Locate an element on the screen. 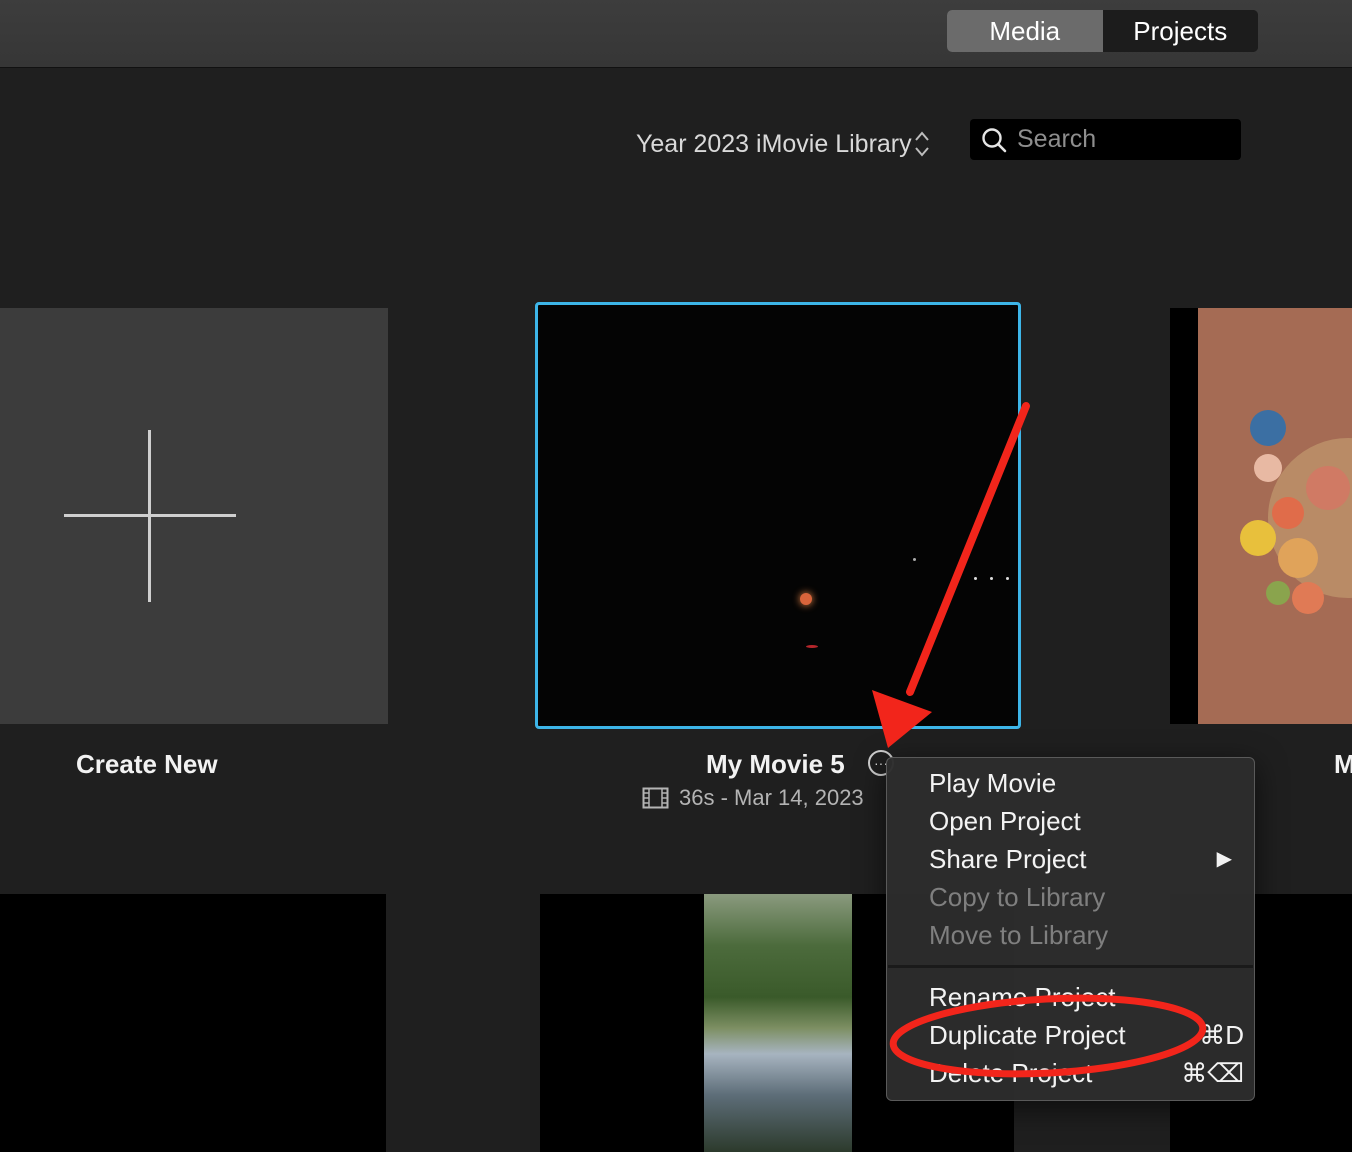 This screenshot has height=1152, width=1352. view-segmented-control: Media Projects is located at coordinates (1102, 31).